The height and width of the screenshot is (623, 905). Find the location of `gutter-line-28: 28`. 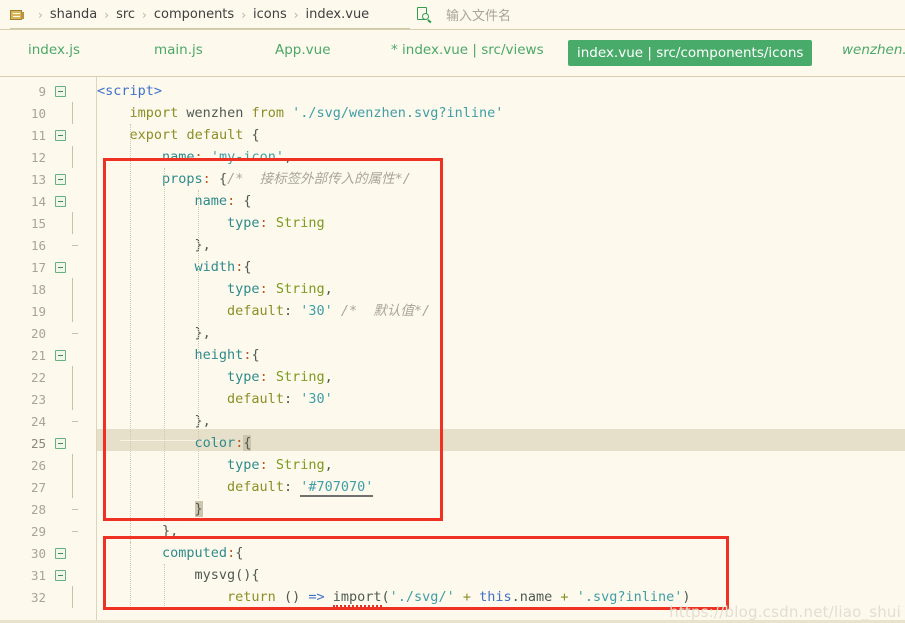

gutter-line-28: 28 is located at coordinates (48, 509).